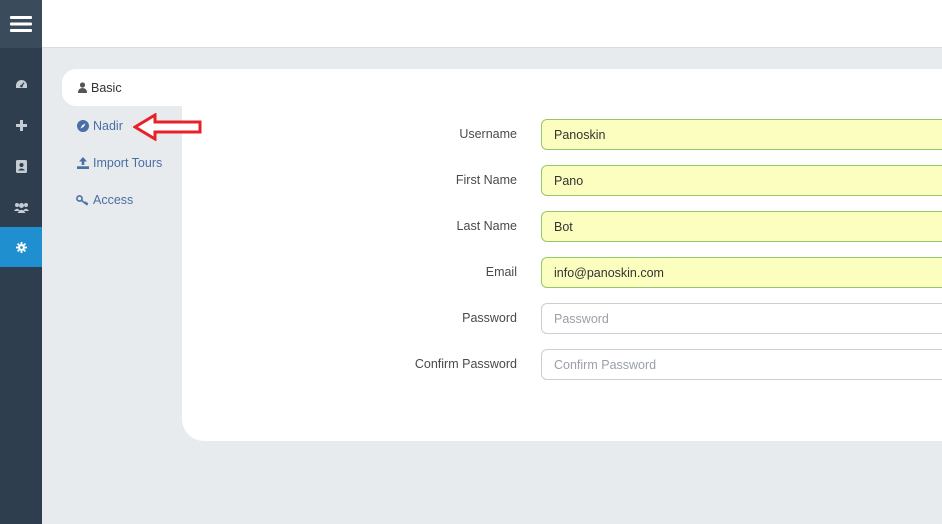  I want to click on menu-toggle-button, so click(21, 24).